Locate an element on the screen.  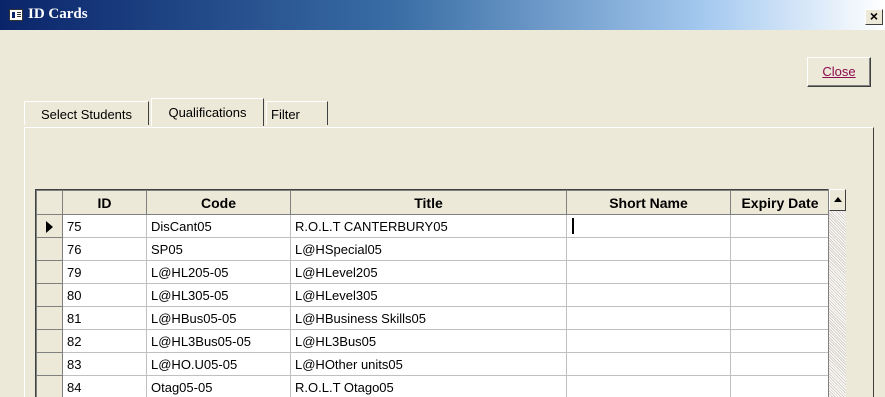
column-header-code: Code is located at coordinates (218, 202).